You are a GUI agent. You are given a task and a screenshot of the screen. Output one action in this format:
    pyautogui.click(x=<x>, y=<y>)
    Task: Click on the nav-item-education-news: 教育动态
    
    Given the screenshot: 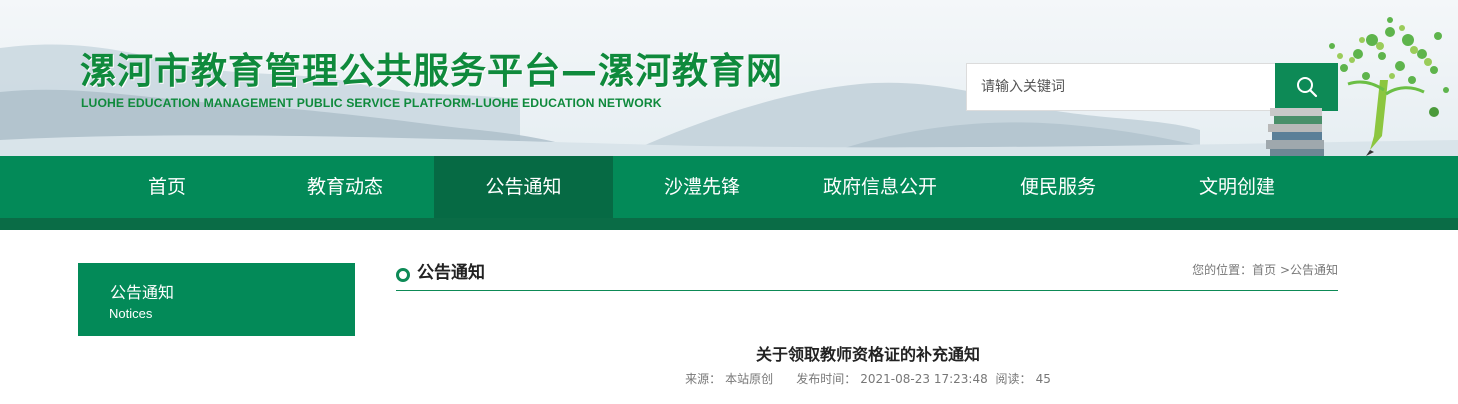 What is the action you would take?
    pyautogui.click(x=345, y=187)
    